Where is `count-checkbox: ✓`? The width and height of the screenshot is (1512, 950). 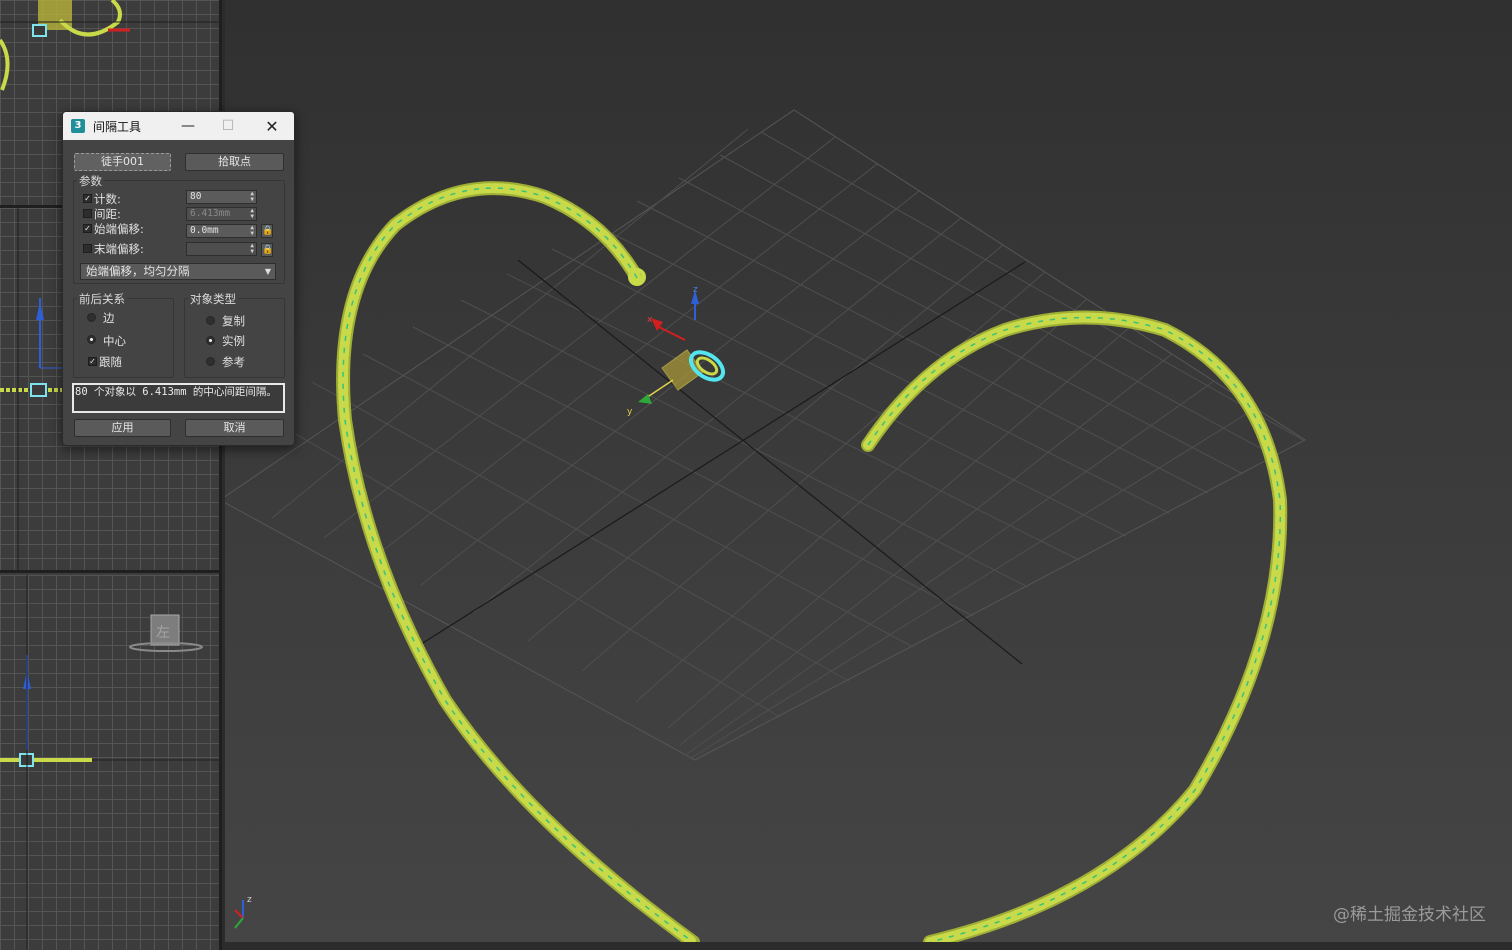
count-checkbox: ✓ is located at coordinates (87, 198).